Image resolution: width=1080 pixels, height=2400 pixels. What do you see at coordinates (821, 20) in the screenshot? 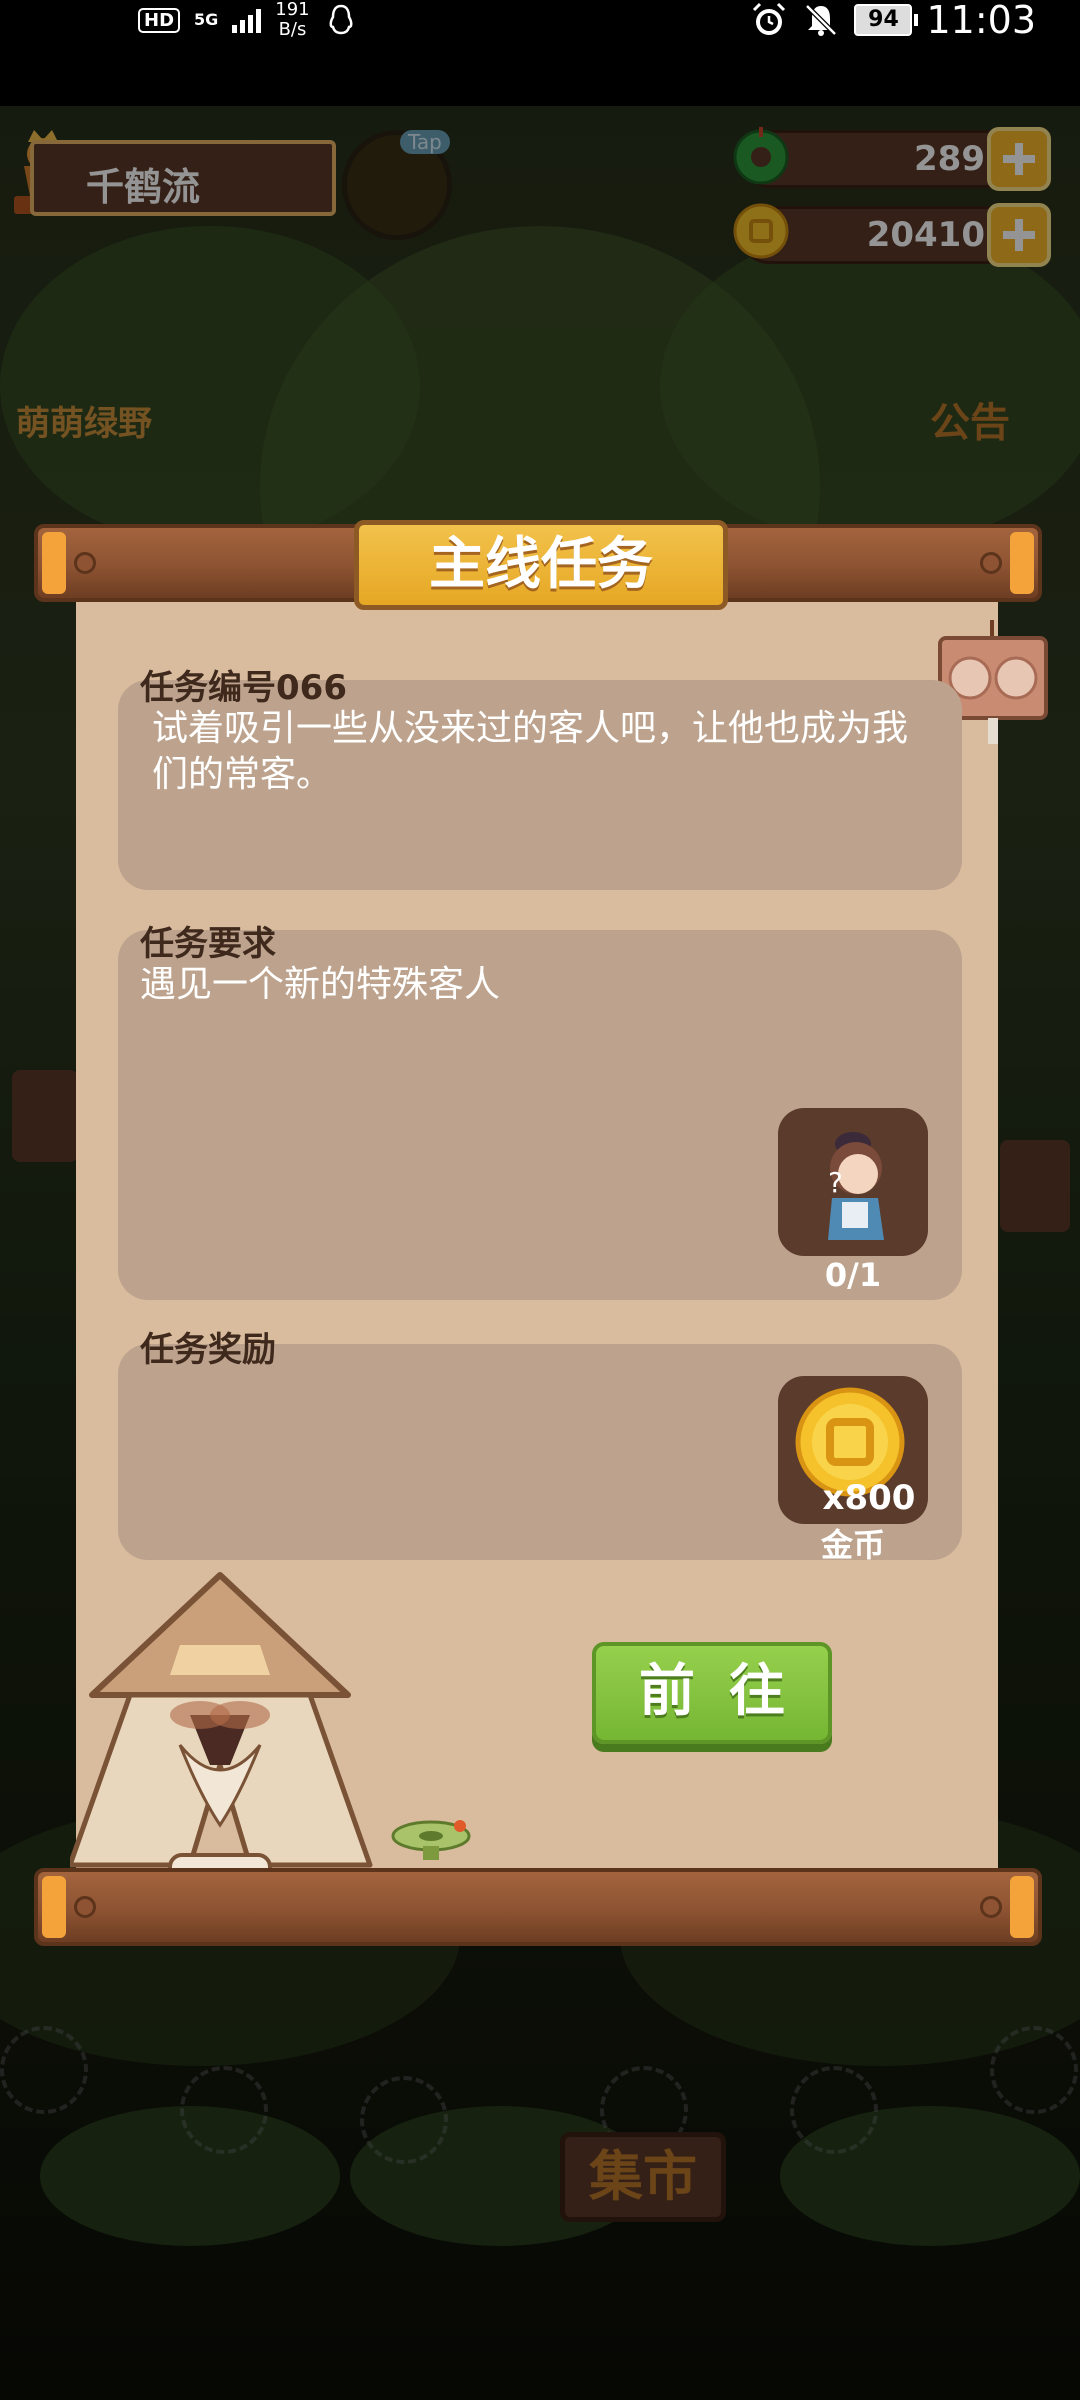
I see `mute-bell-icon` at bounding box center [821, 20].